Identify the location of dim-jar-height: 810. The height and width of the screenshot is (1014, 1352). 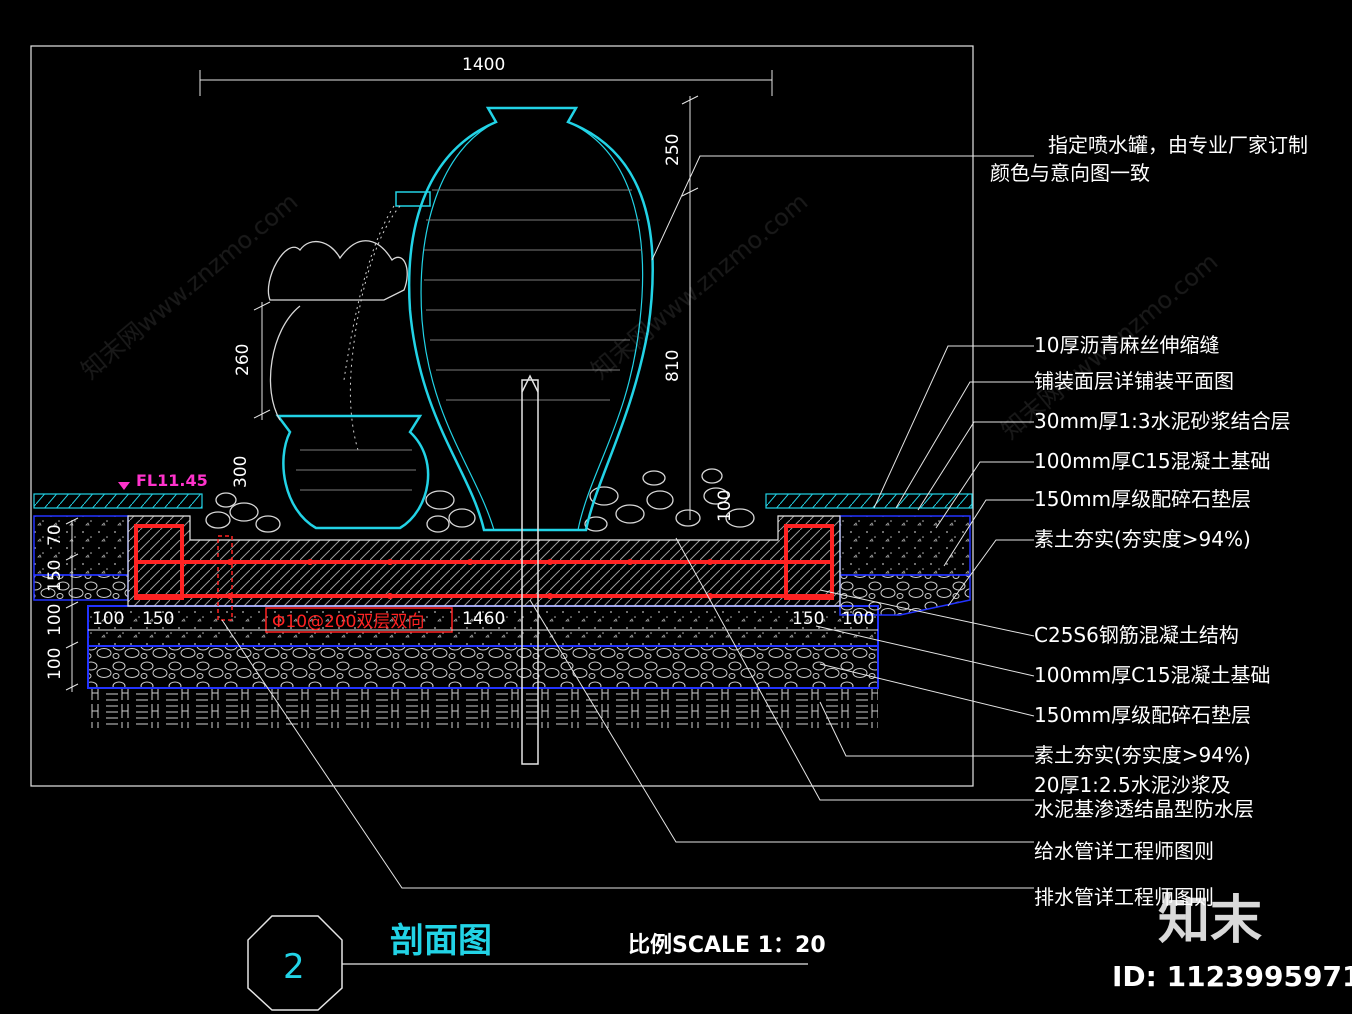
(673, 366).